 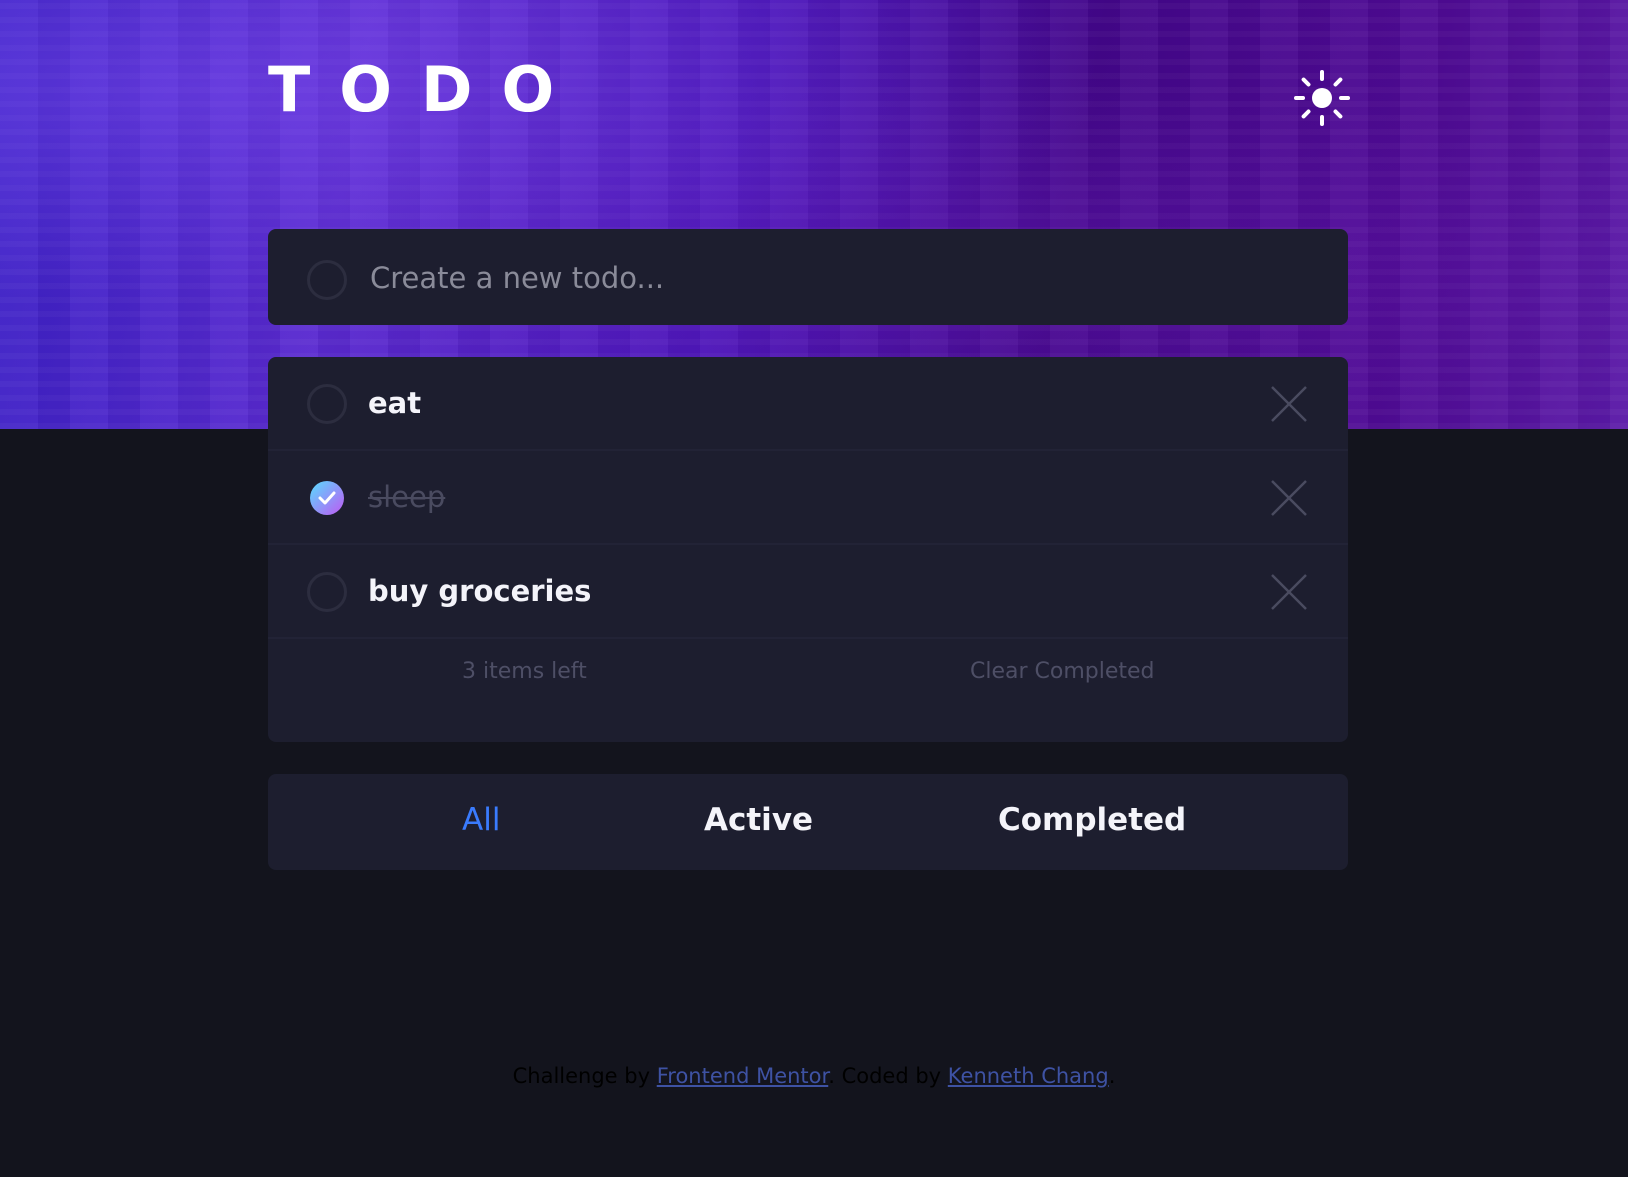 I want to click on filter-bar: All Active Completed, so click(x=808, y=822).